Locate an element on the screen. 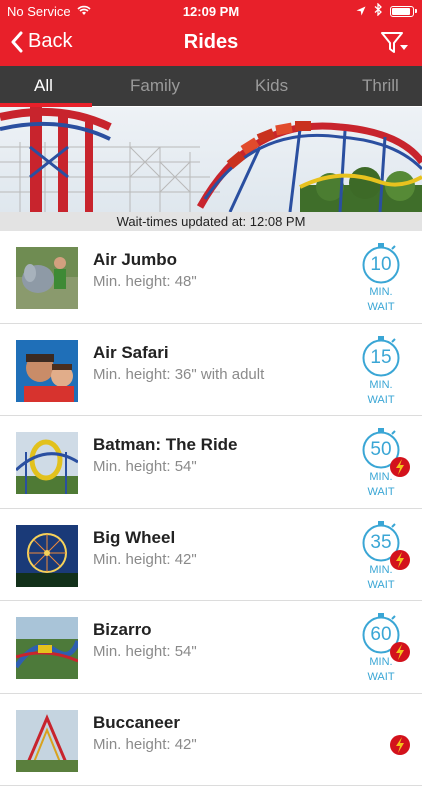  battery-icon is located at coordinates (402, 11).